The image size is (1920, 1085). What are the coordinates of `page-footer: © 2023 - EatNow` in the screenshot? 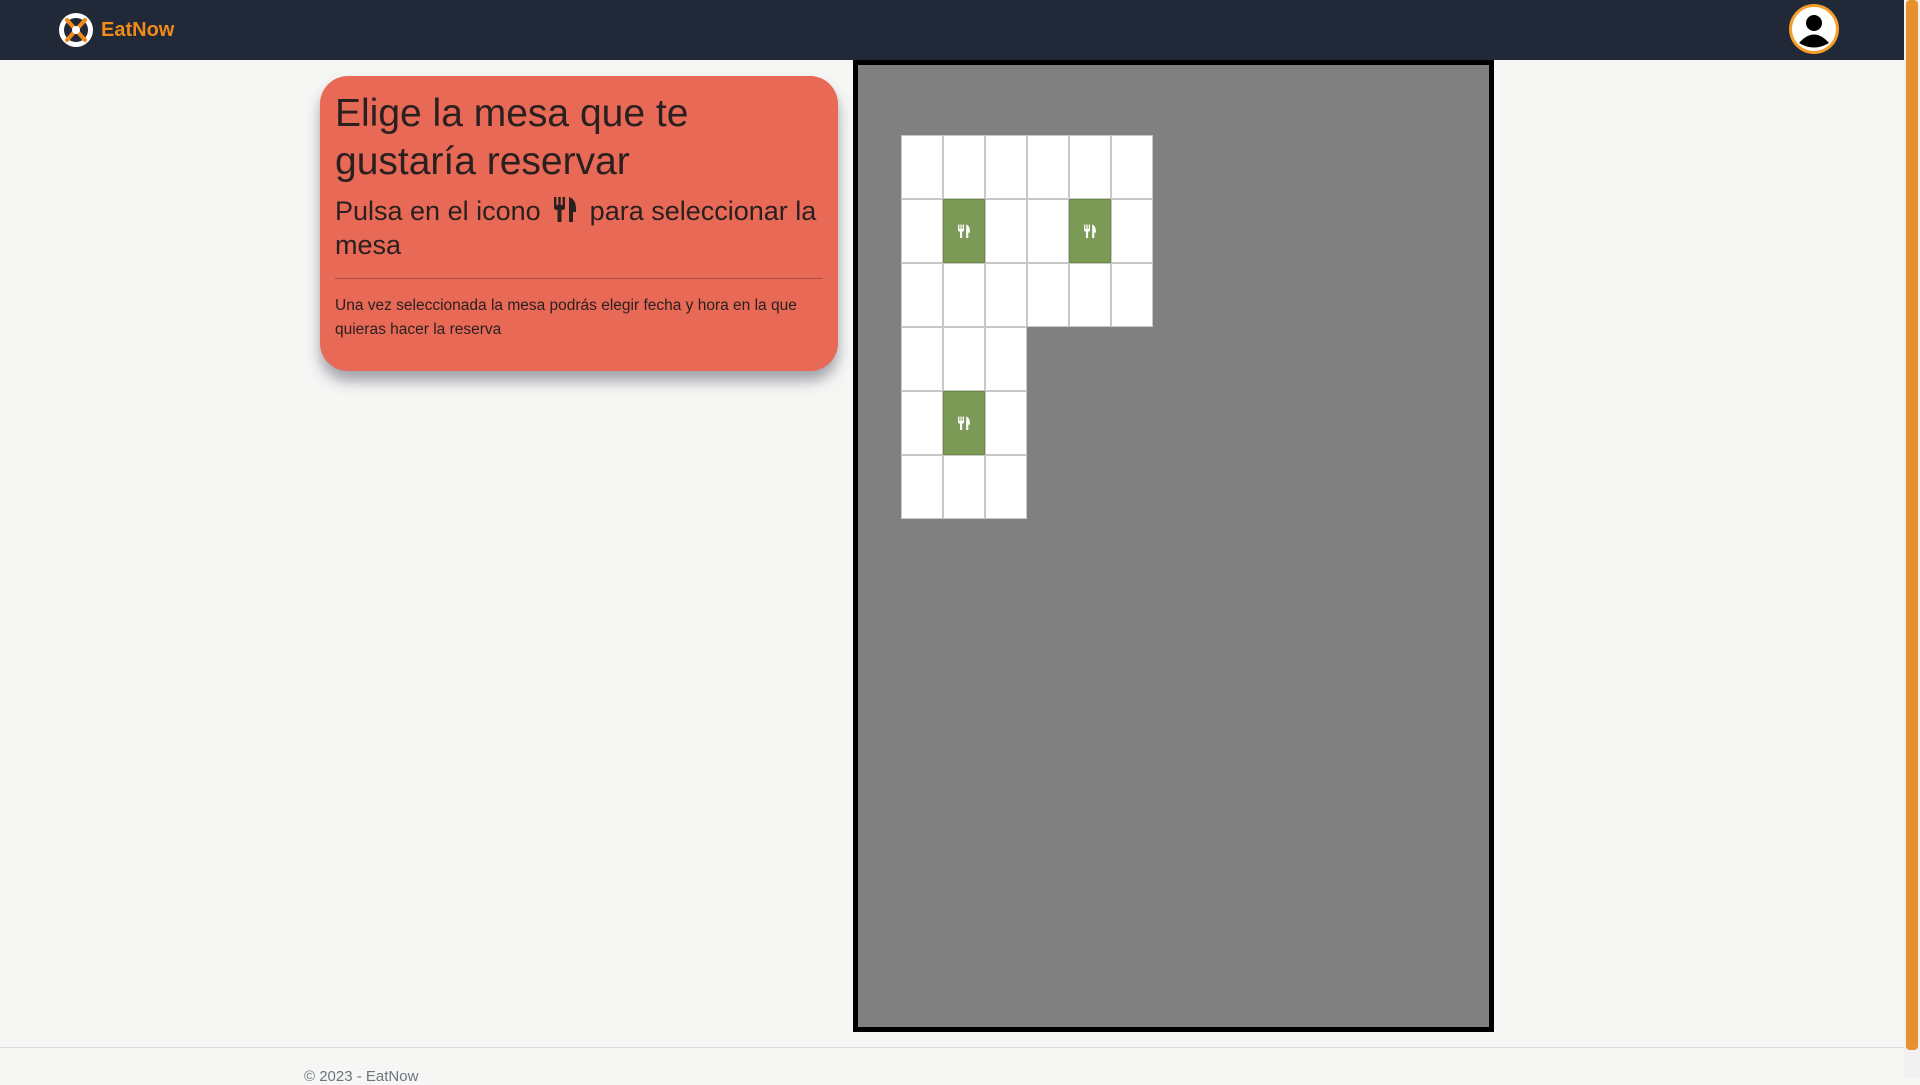 It's located at (952, 1066).